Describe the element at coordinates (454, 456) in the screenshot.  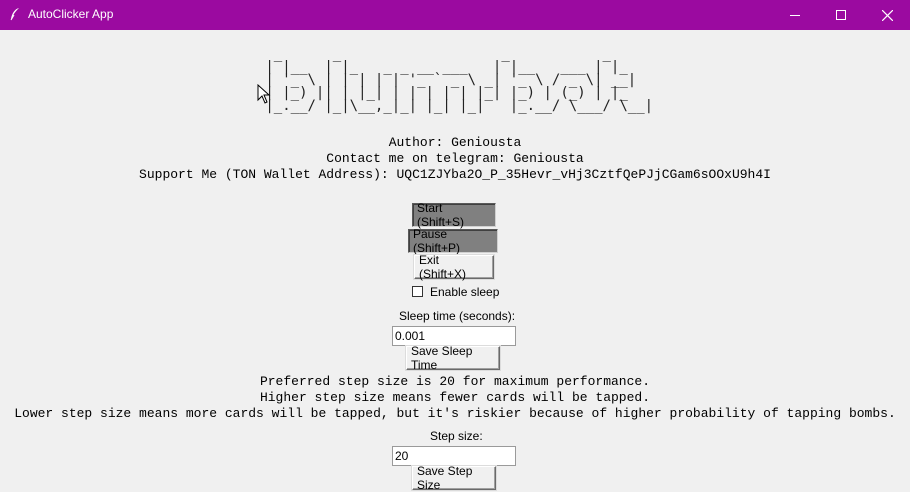
I see `step-size-input: 20` at that location.